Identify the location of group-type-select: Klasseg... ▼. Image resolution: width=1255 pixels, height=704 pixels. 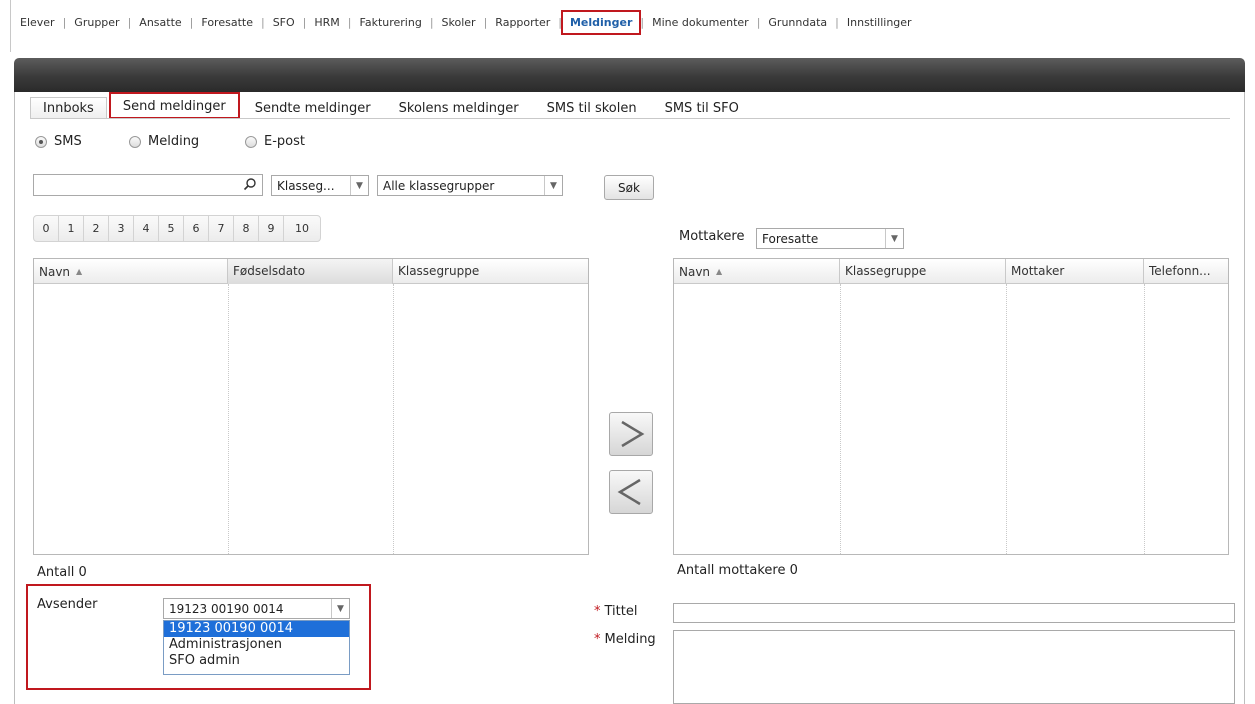
(320, 185).